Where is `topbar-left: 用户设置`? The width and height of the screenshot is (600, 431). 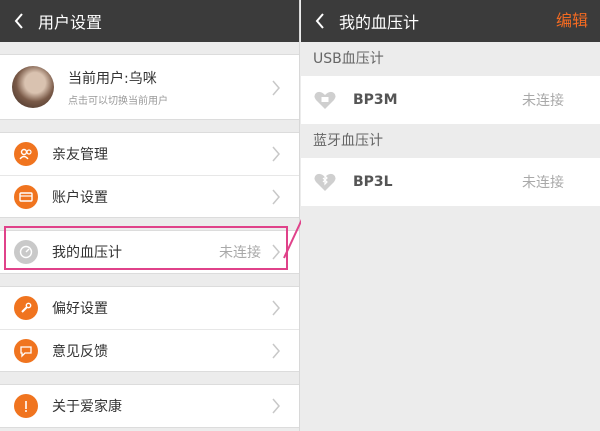 topbar-left: 用户设置 is located at coordinates (149, 21).